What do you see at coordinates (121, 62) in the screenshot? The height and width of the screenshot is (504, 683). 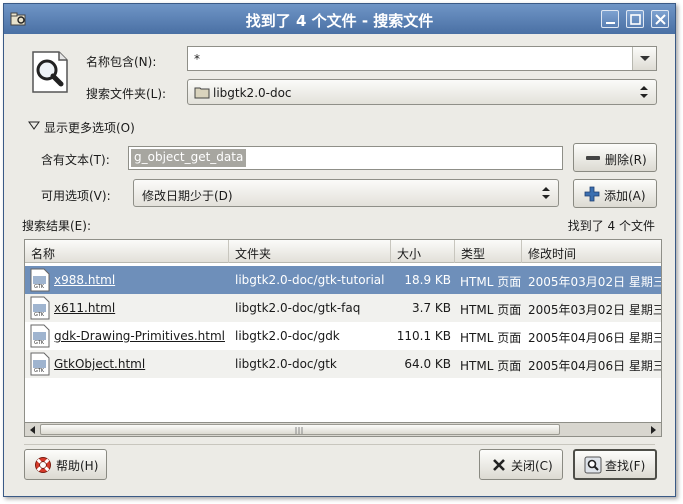 I see `name-contains-label: 名称包含(N):` at bounding box center [121, 62].